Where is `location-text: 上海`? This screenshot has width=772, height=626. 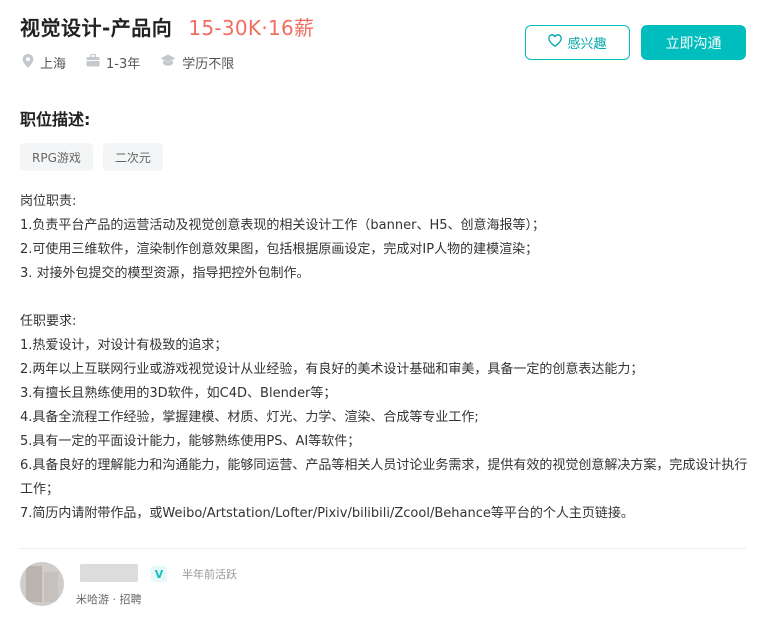
location-text: 上海 is located at coordinates (53, 64).